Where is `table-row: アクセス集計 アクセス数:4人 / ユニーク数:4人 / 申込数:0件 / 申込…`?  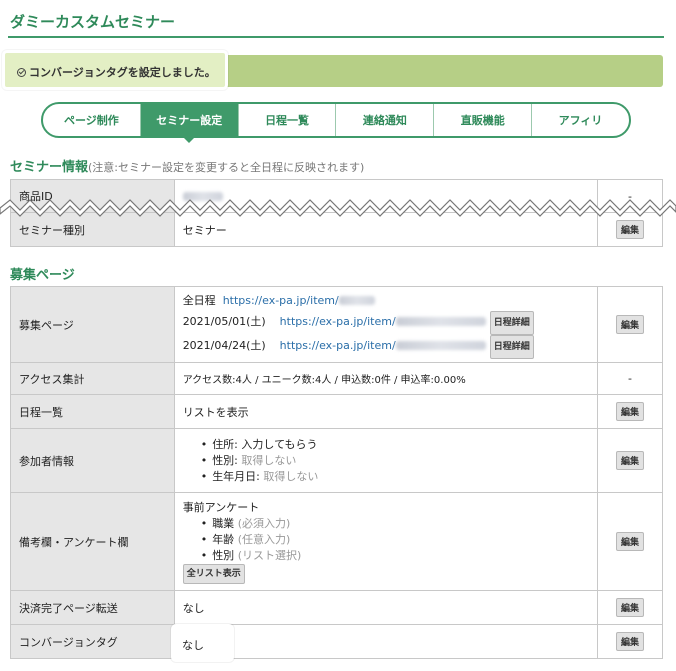 table-row: アクセス集計 アクセス数:4人 / ユニーク数:4人 / 申込数:0件 / 申込… is located at coordinates (336, 378).